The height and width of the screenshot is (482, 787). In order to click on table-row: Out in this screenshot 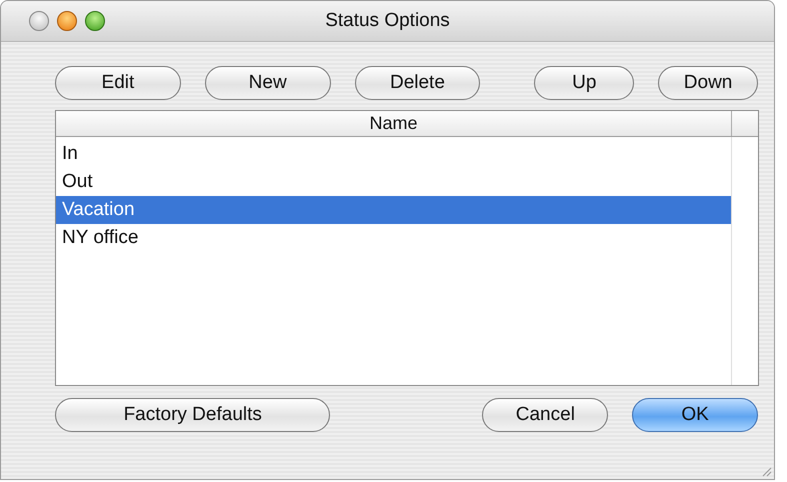, I will do `click(393, 182)`.